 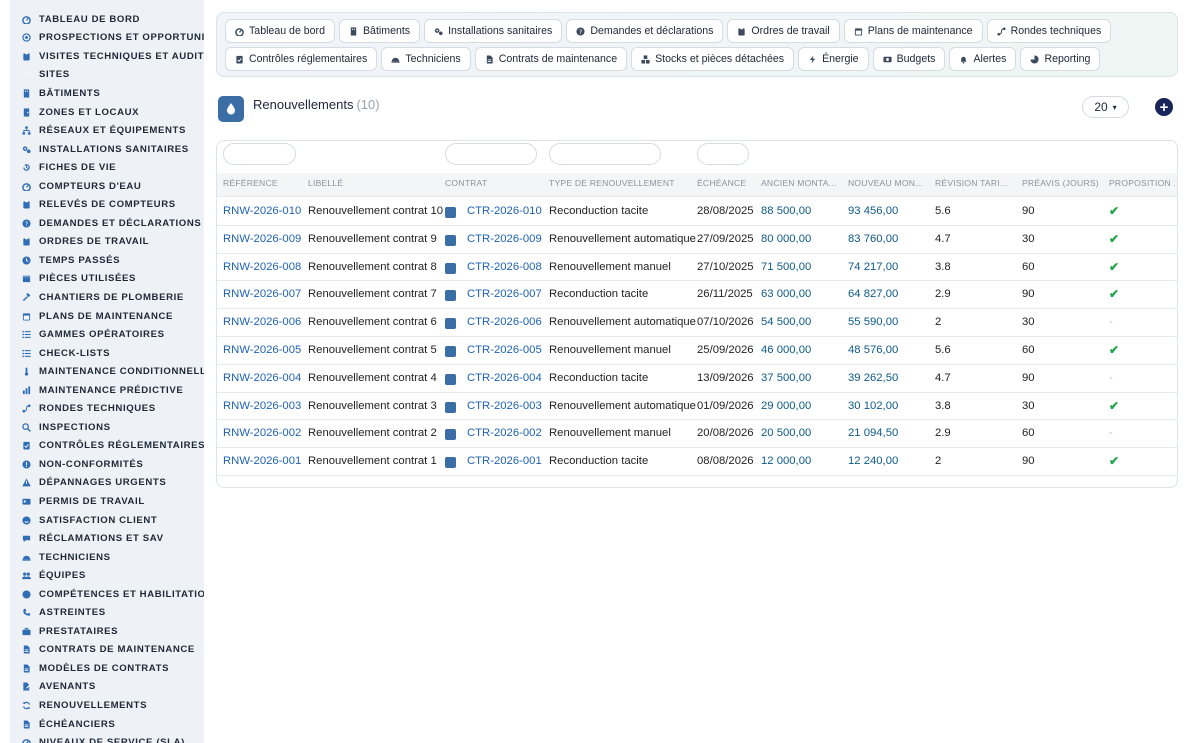 What do you see at coordinates (913, 31) in the screenshot?
I see `tab-plans-de-maintenance: Plans de maintenance` at bounding box center [913, 31].